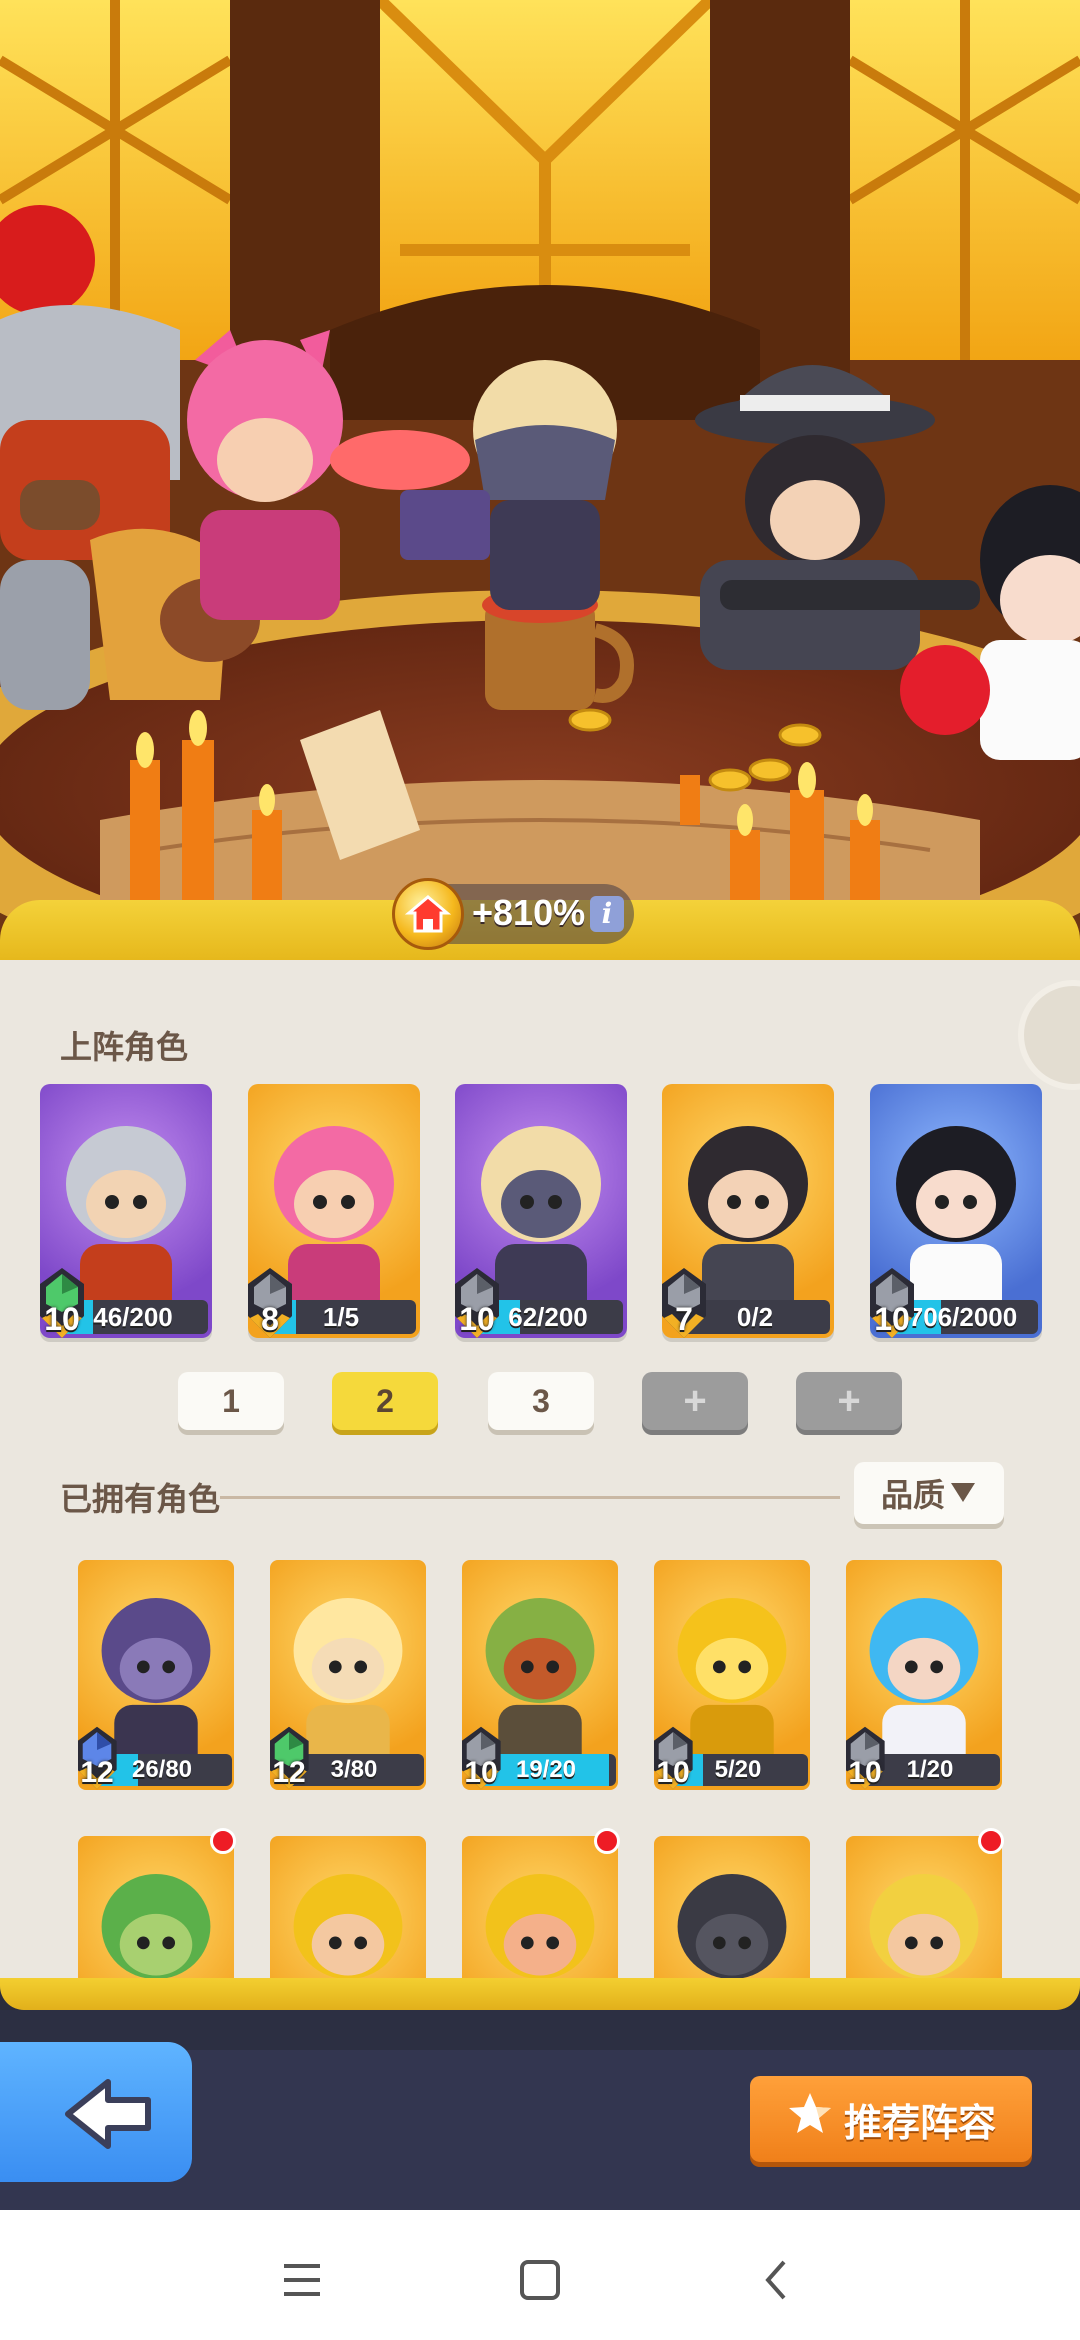 The image size is (1080, 2340). Describe the element at coordinates (334, 1211) in the screenshot. I see `lineup-hero-card: 1/5 8` at that location.